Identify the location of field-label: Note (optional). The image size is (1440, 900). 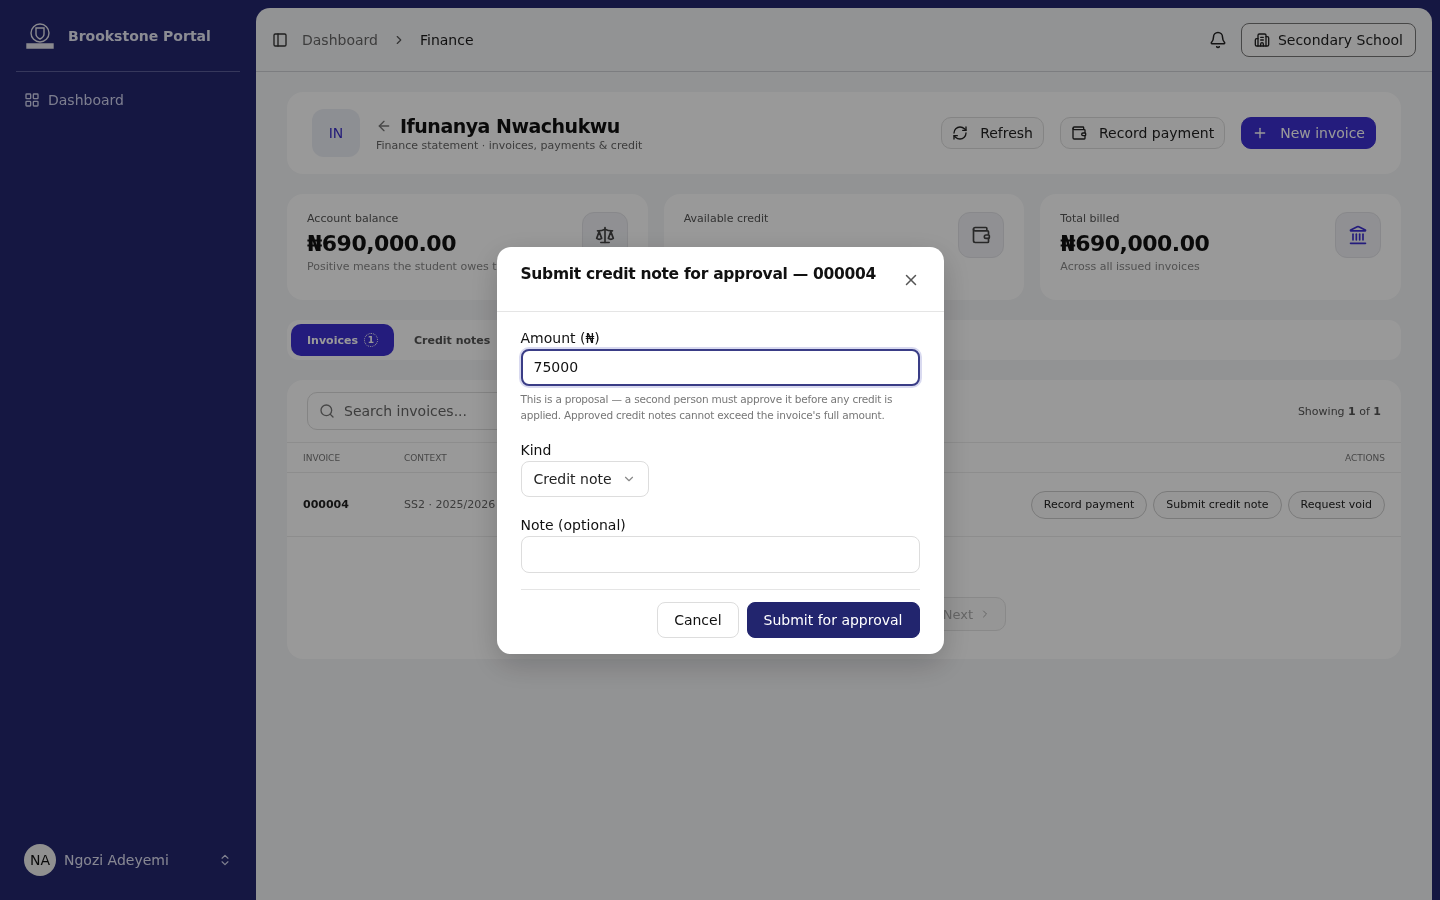
(573, 524).